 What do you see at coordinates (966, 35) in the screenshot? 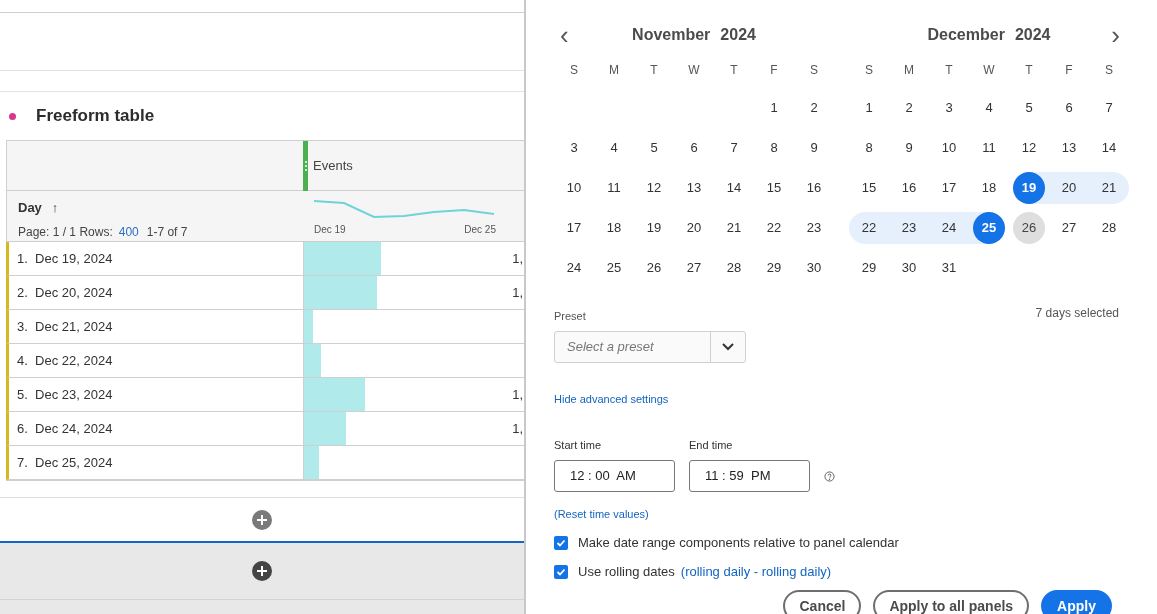
I see `month-title: December` at bounding box center [966, 35].